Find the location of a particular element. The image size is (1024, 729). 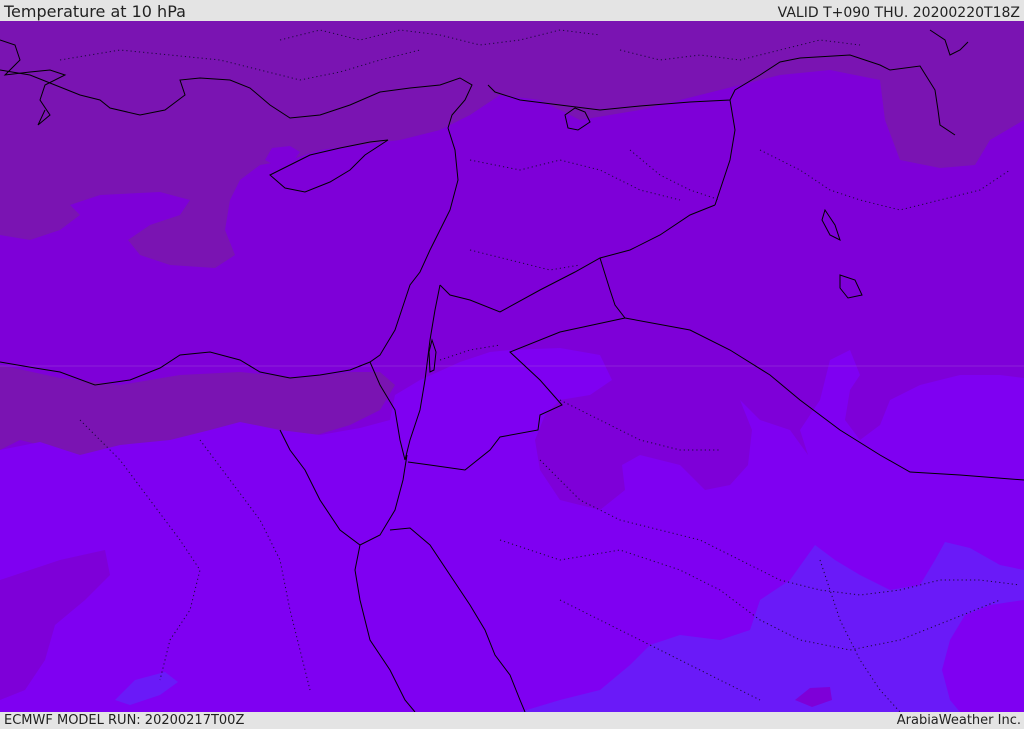

credit-label: ArabiaWeather Inc. is located at coordinates (958, 720).